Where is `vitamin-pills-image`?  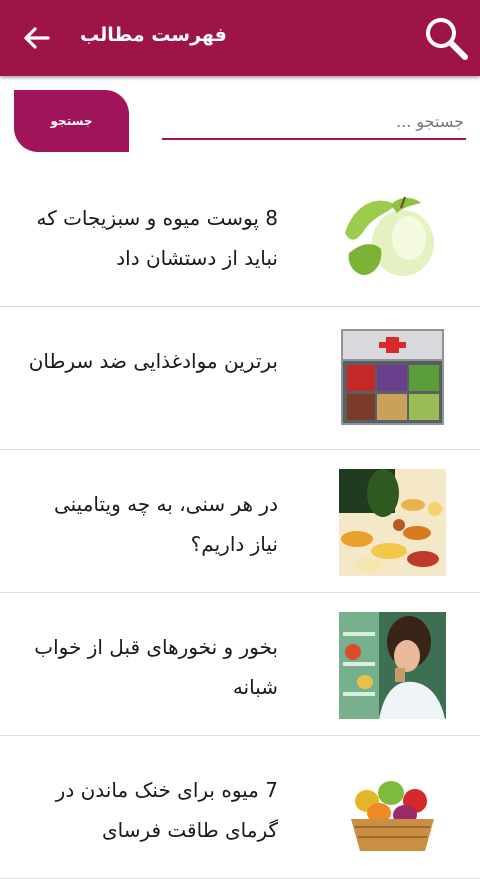
vitamin-pills-image is located at coordinates (392, 522).